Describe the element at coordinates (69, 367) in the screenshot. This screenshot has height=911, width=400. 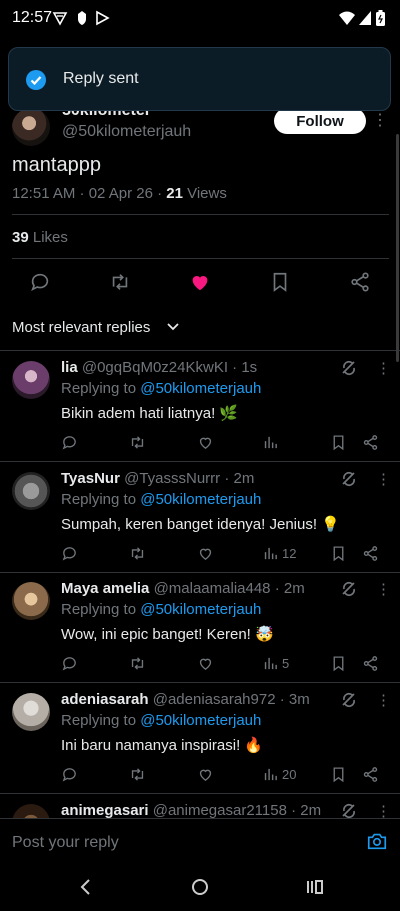
I see `reply-author-name: lia` at that location.